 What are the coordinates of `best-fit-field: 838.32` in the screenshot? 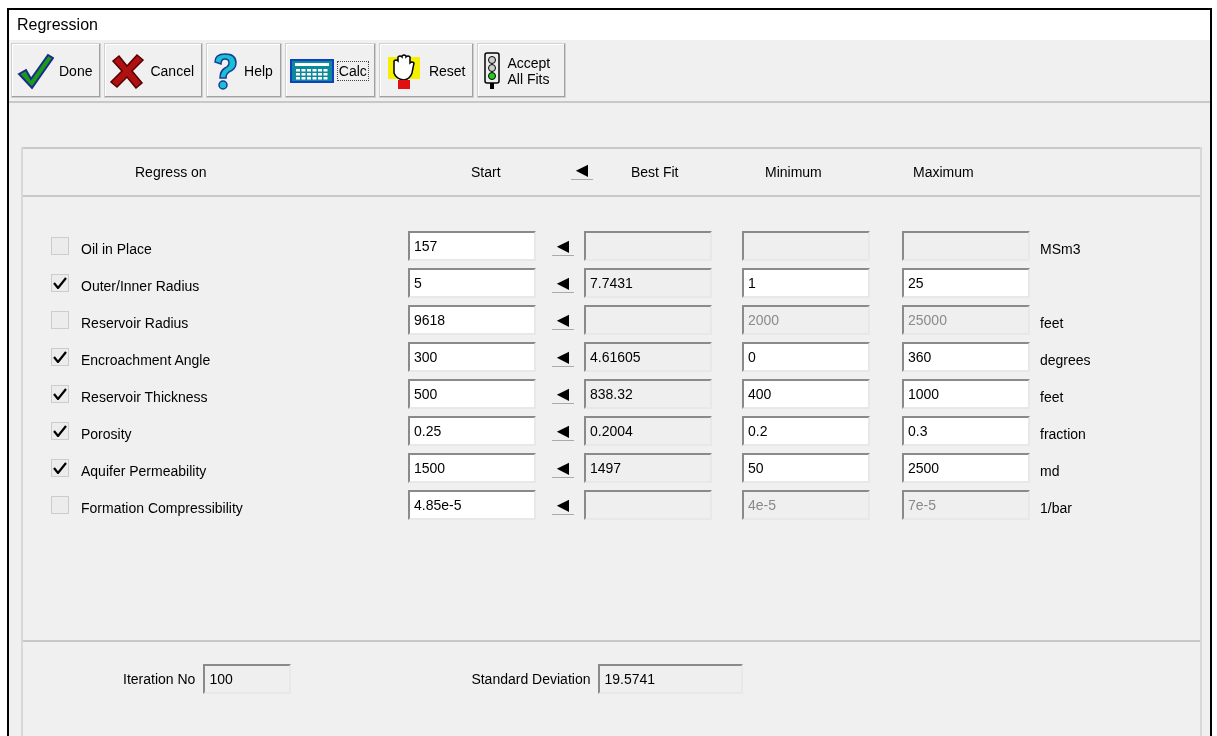 It's located at (648, 394).